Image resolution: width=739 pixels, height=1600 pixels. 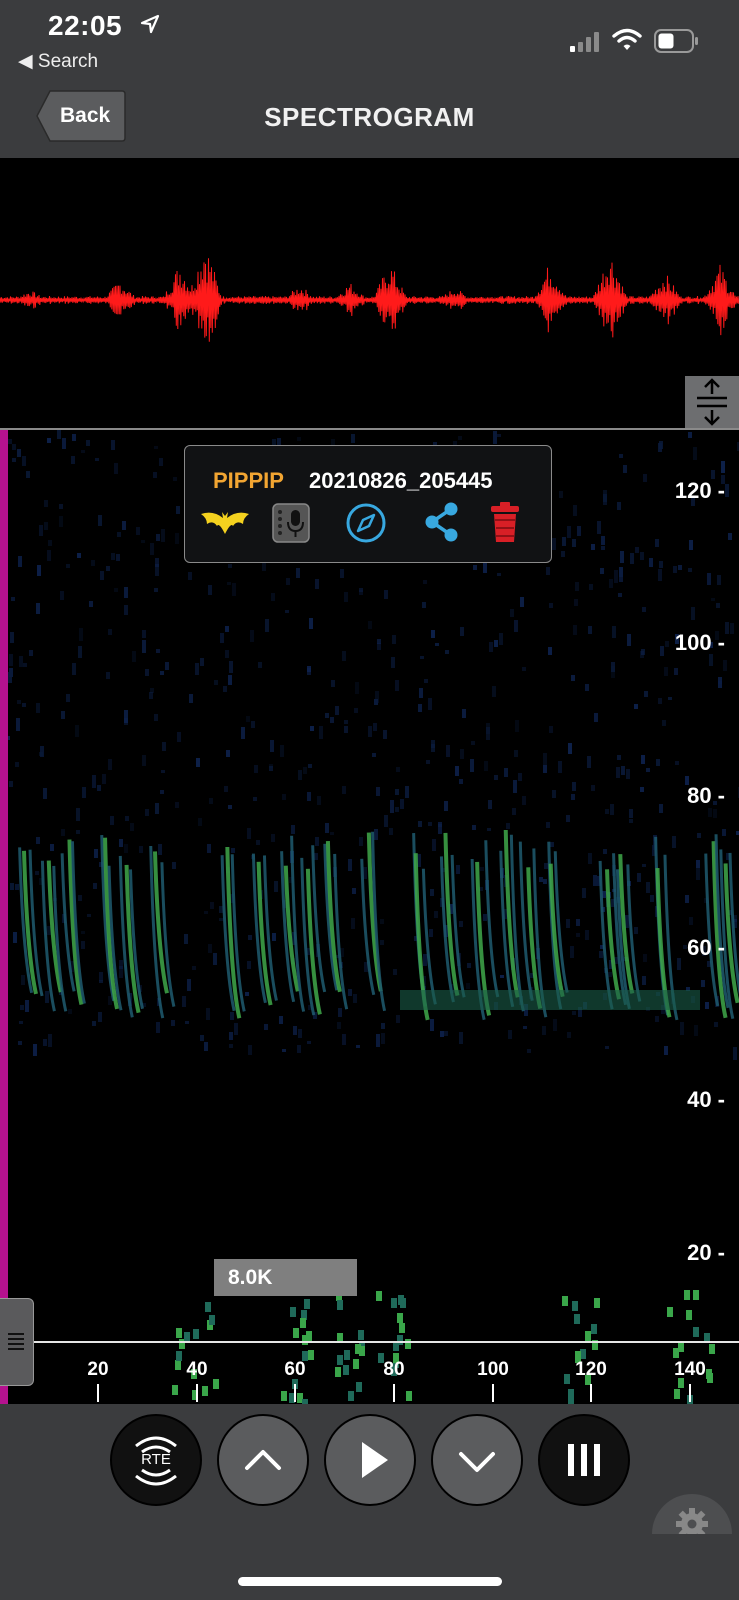 What do you see at coordinates (699, 490) in the screenshot?
I see `freq-label-120: 120 -` at bounding box center [699, 490].